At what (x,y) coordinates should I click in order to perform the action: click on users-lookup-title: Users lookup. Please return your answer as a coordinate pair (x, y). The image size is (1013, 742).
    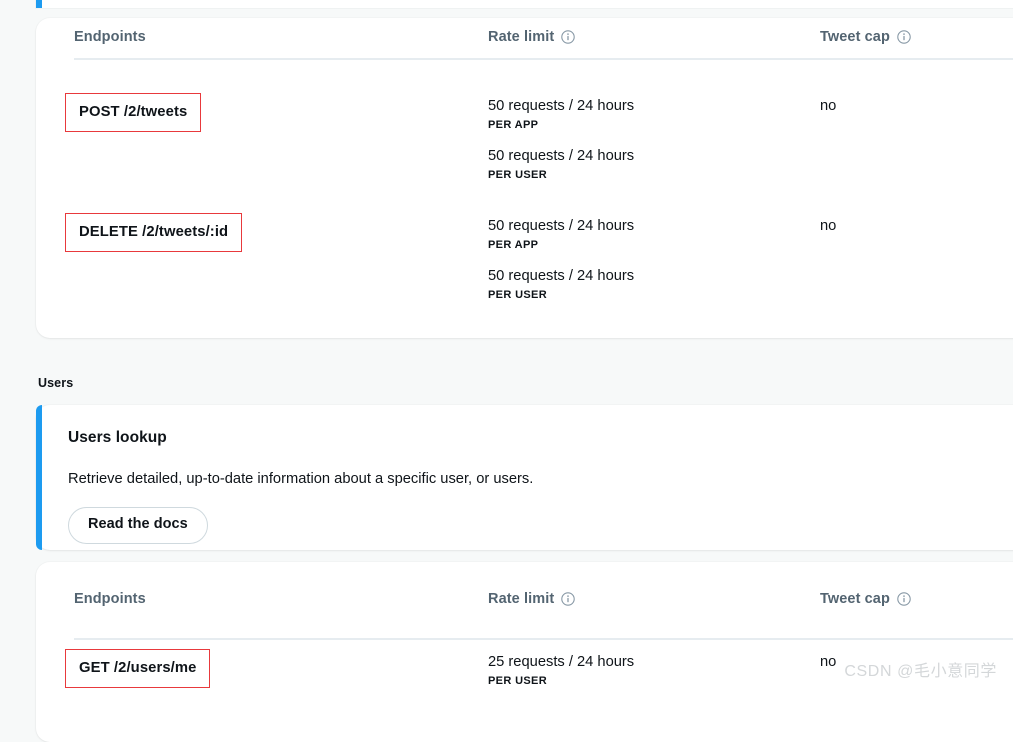
    Looking at the image, I should click on (117, 437).